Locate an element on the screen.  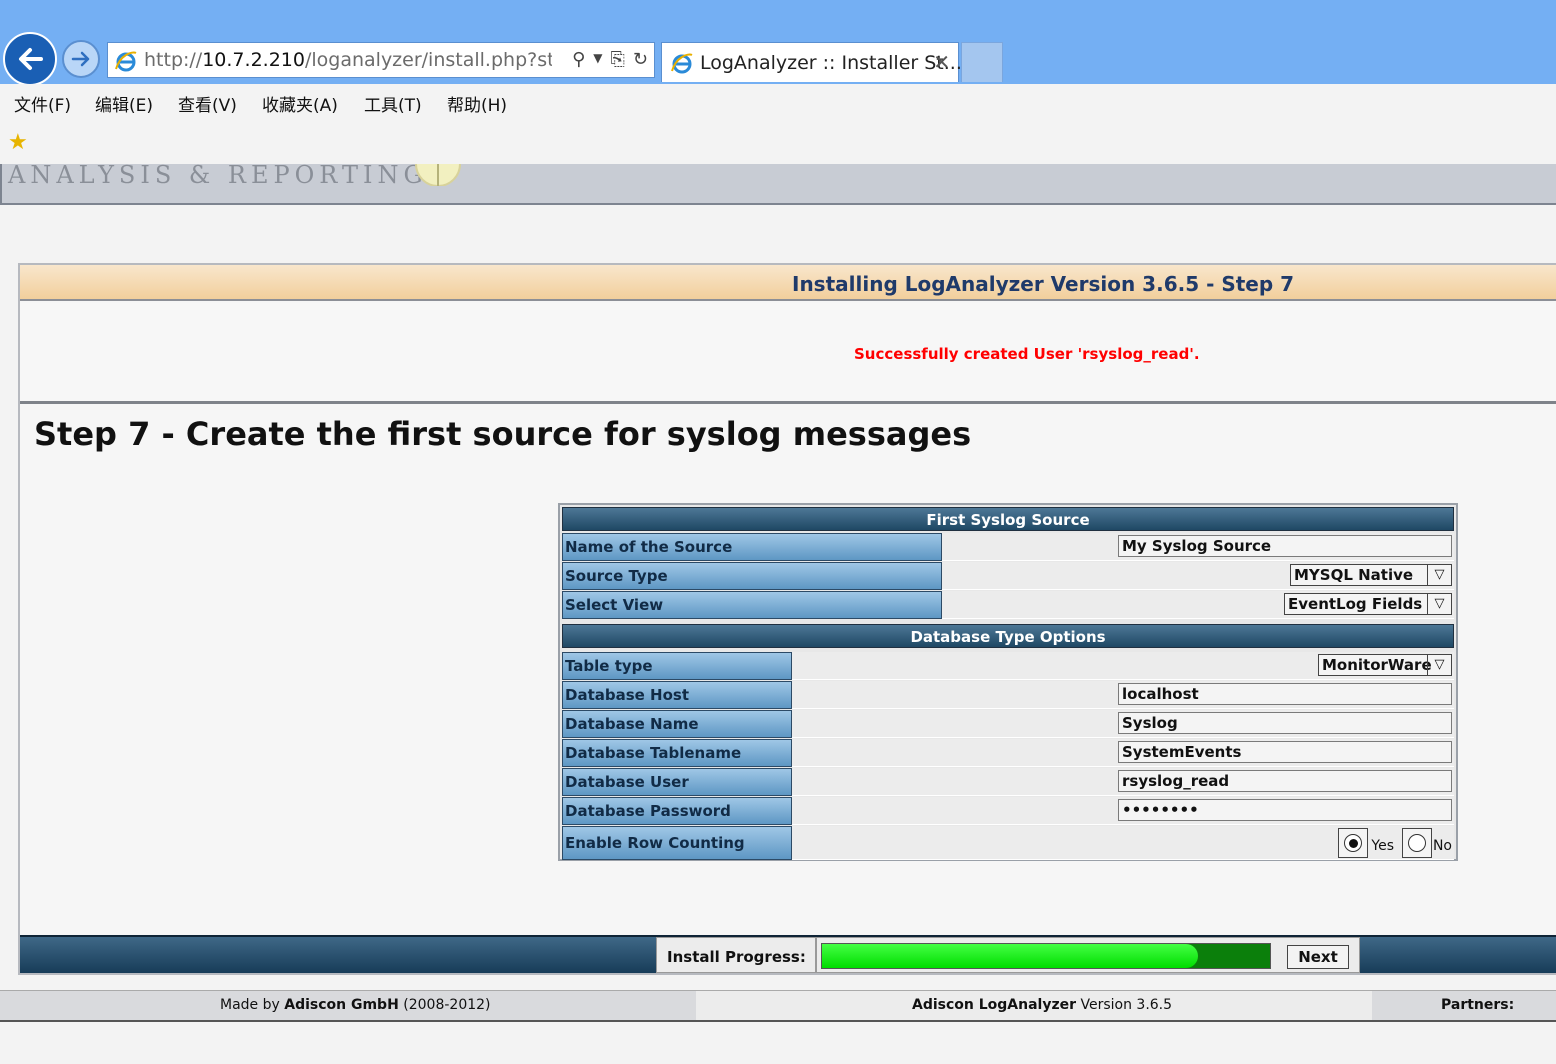
section-first-syslog-source: First Syslog Source is located at coordinates (1008, 519).